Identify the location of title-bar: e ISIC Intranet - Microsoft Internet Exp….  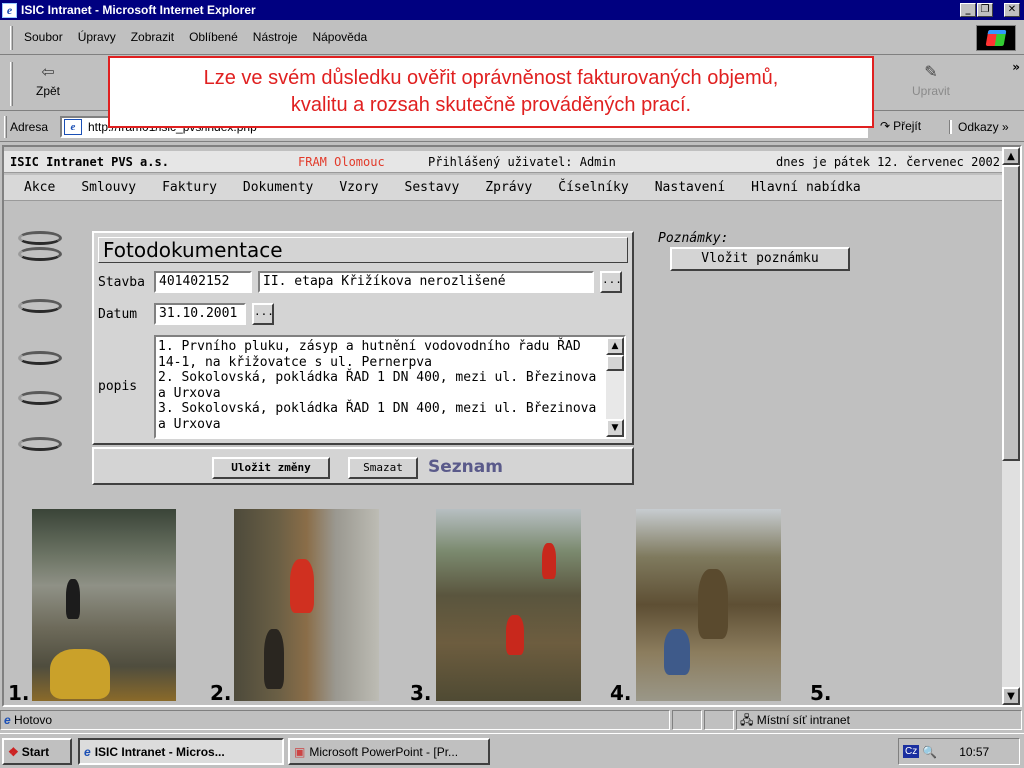
(512, 10).